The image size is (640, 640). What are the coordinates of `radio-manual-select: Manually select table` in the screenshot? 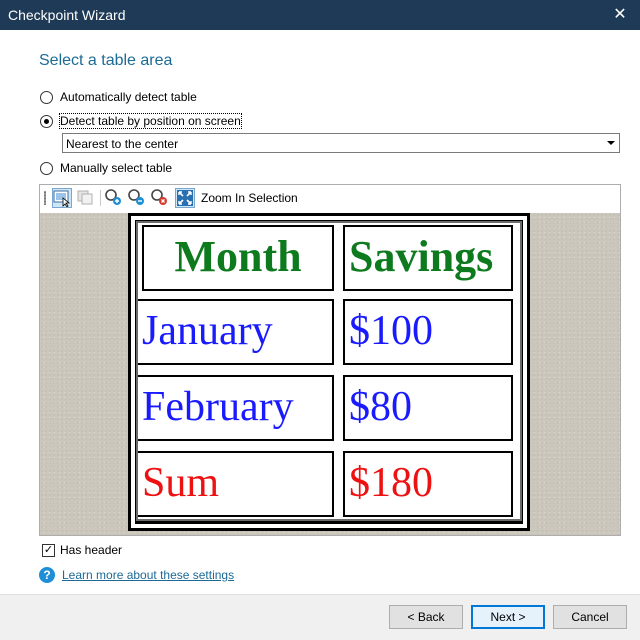 It's located at (106, 168).